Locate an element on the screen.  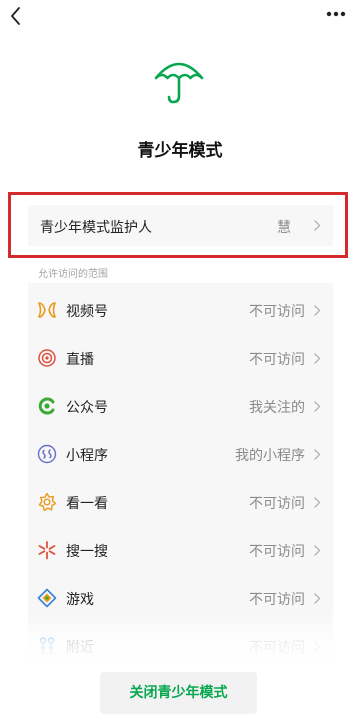
access-row-label: 搜一搜 is located at coordinates (87, 552).